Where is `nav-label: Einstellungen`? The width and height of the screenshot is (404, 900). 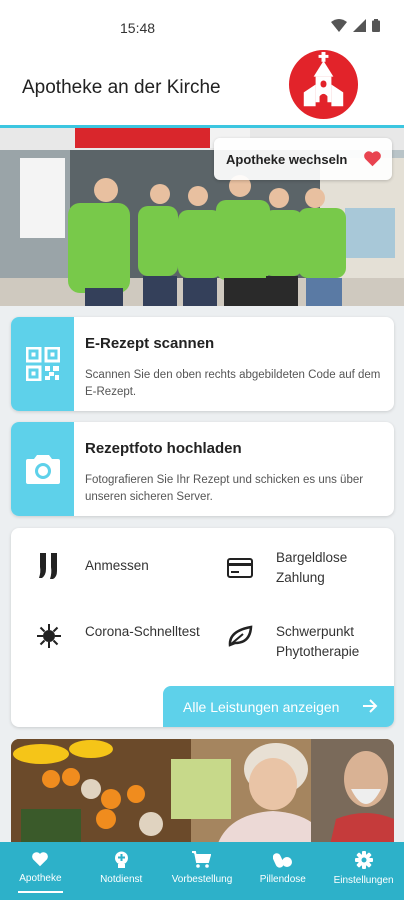 nav-label: Einstellungen is located at coordinates (363, 880).